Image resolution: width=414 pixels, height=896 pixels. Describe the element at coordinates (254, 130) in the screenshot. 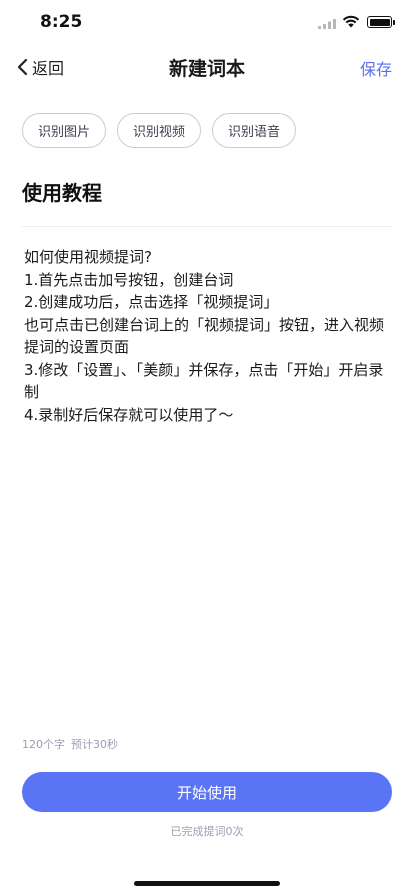

I see `recognize-voice-button: 识别语音` at that location.